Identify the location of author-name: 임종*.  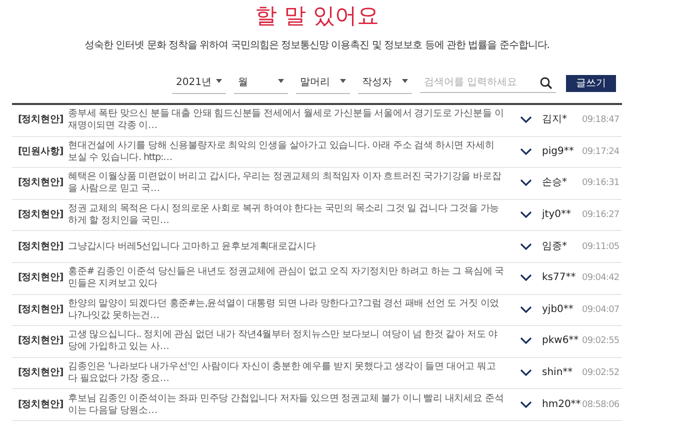
(555, 246).